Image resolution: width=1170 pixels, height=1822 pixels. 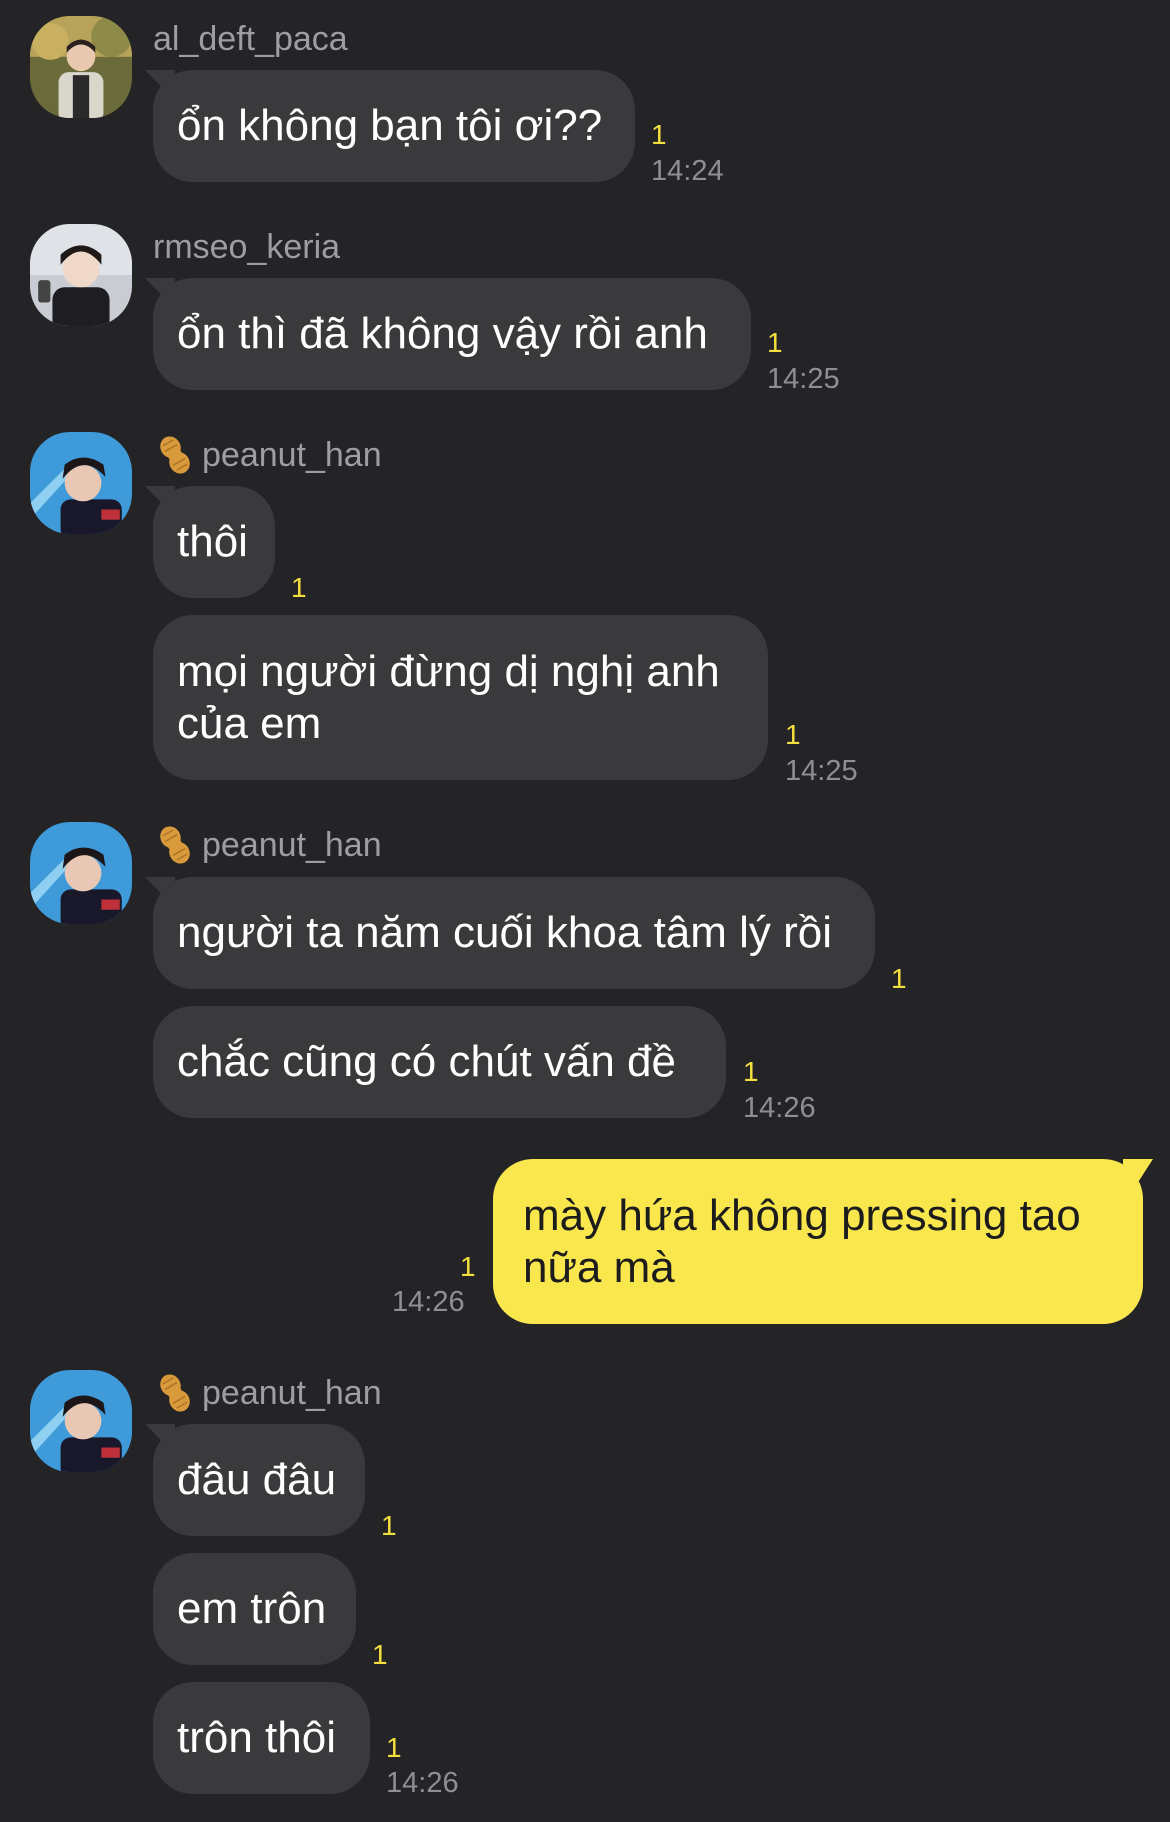 What do you see at coordinates (254, 1609) in the screenshot?
I see `message-bubble: em trôn` at bounding box center [254, 1609].